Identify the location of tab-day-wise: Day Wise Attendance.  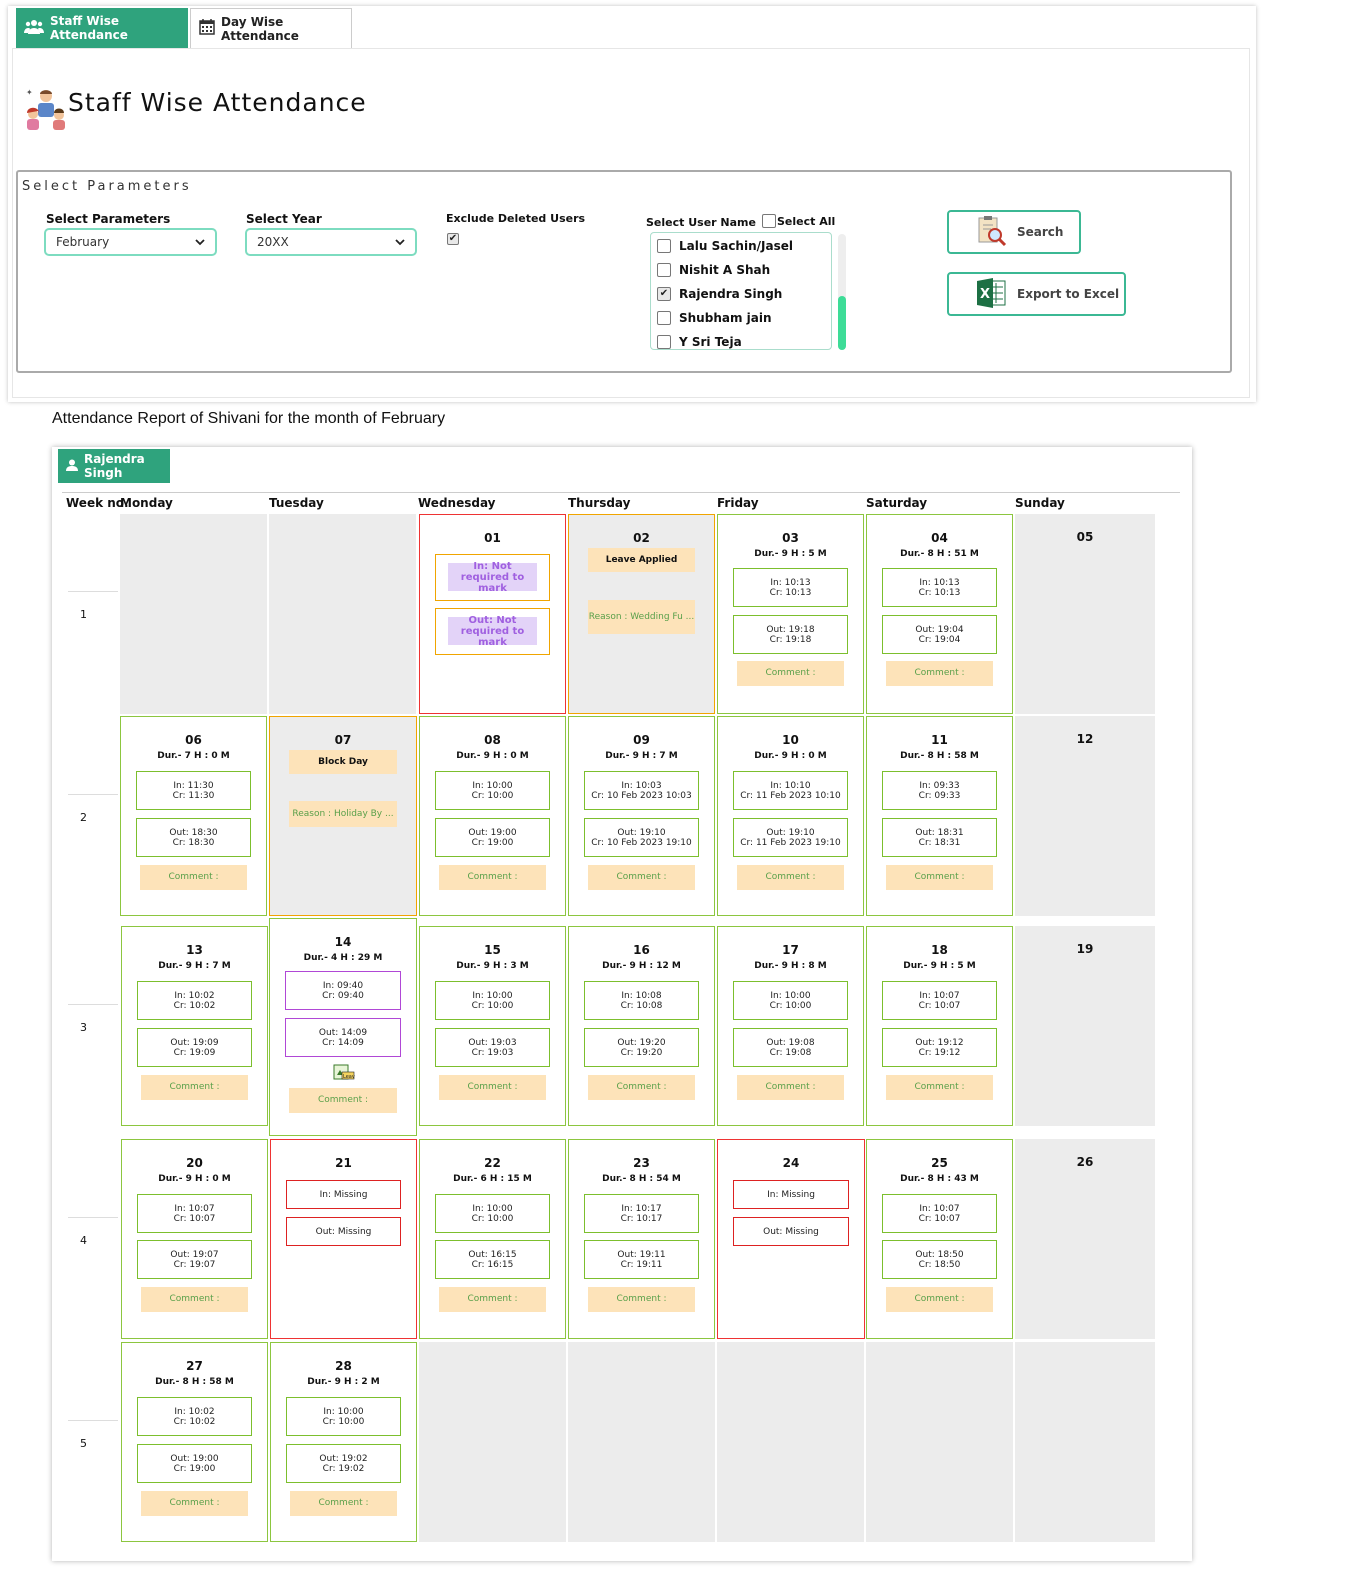
(271, 28).